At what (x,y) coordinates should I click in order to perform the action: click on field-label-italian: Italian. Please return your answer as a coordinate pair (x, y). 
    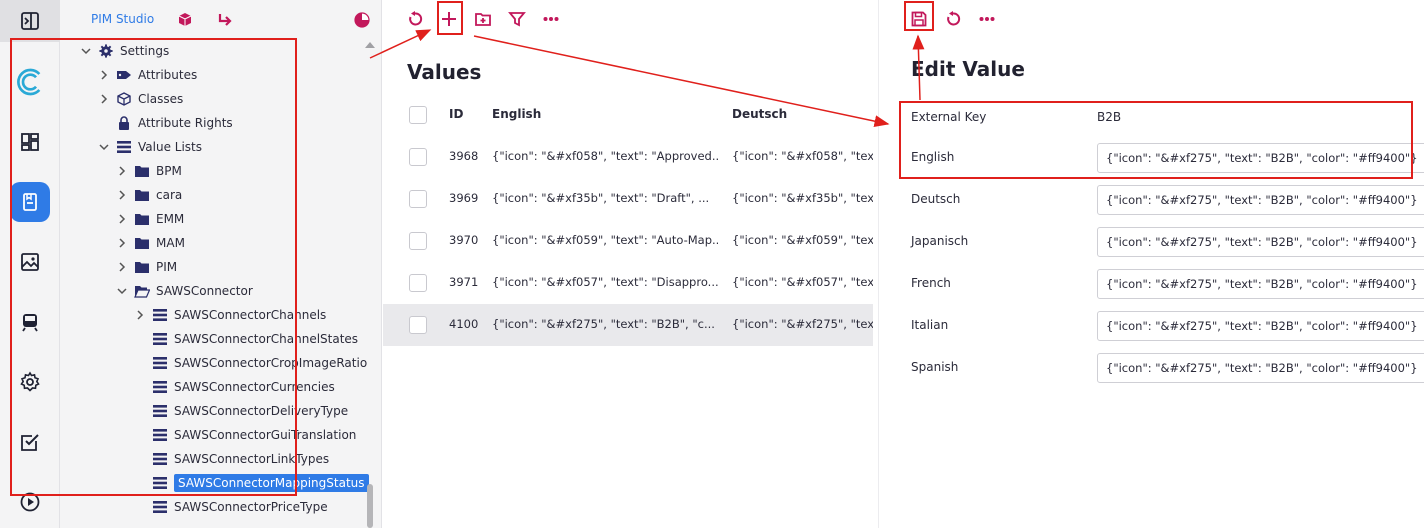
    Looking at the image, I should click on (930, 325).